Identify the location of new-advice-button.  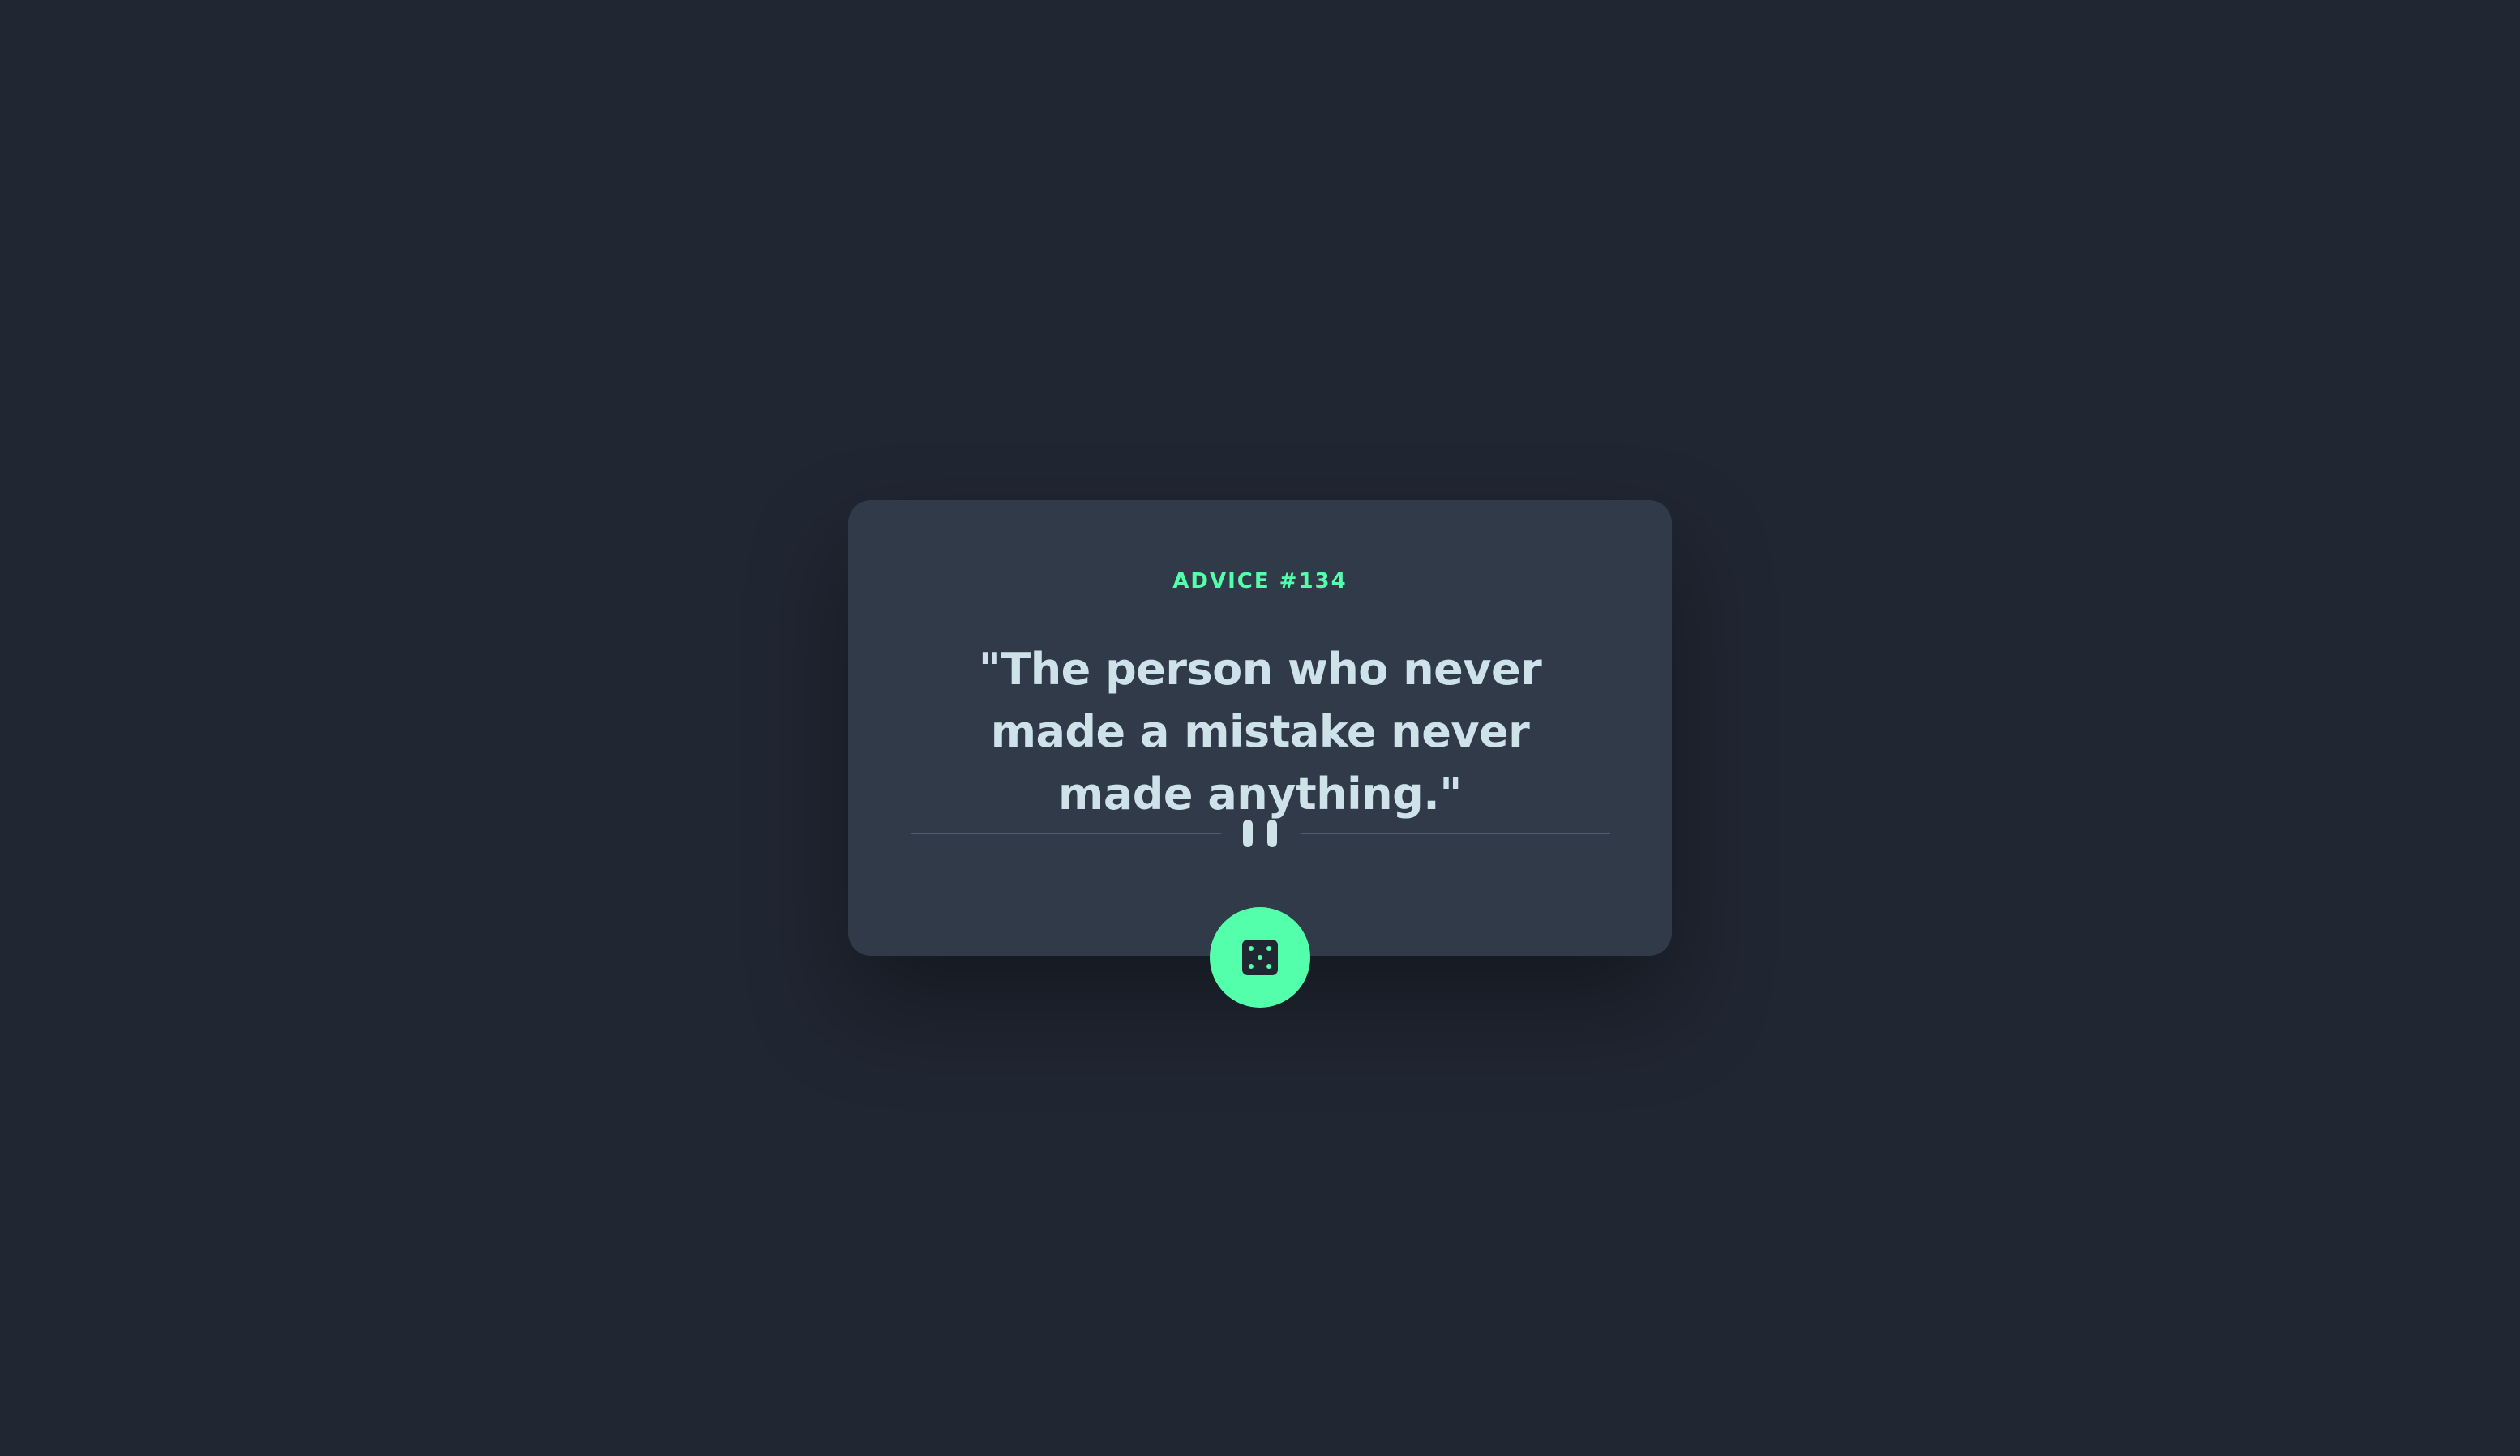
(1260, 958).